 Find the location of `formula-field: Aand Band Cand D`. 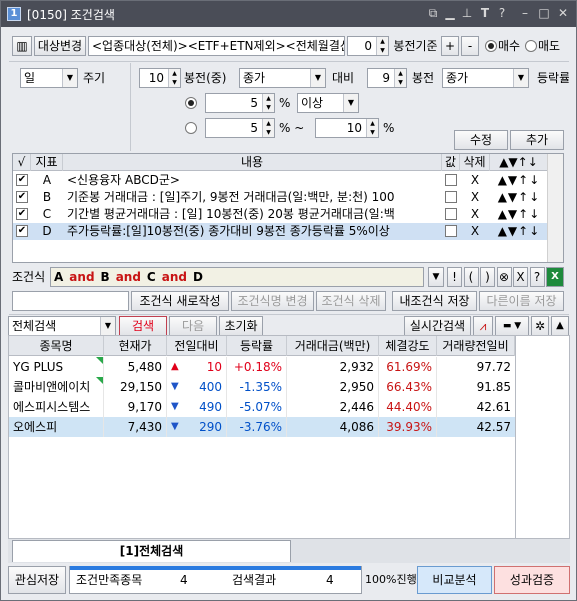

formula-field: Aand Band Cand D is located at coordinates (237, 277).